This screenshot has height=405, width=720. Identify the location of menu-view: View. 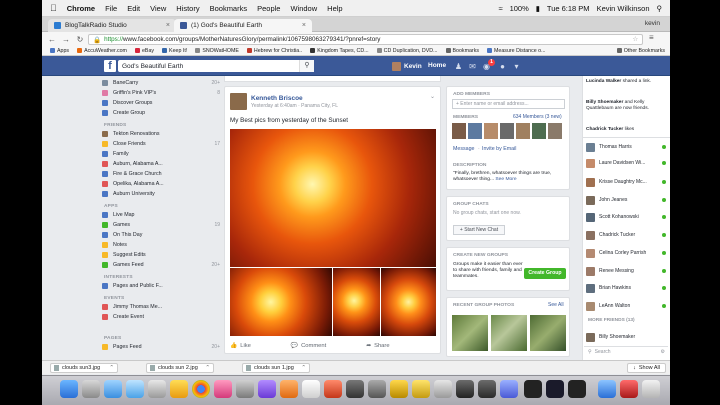
(158, 8).